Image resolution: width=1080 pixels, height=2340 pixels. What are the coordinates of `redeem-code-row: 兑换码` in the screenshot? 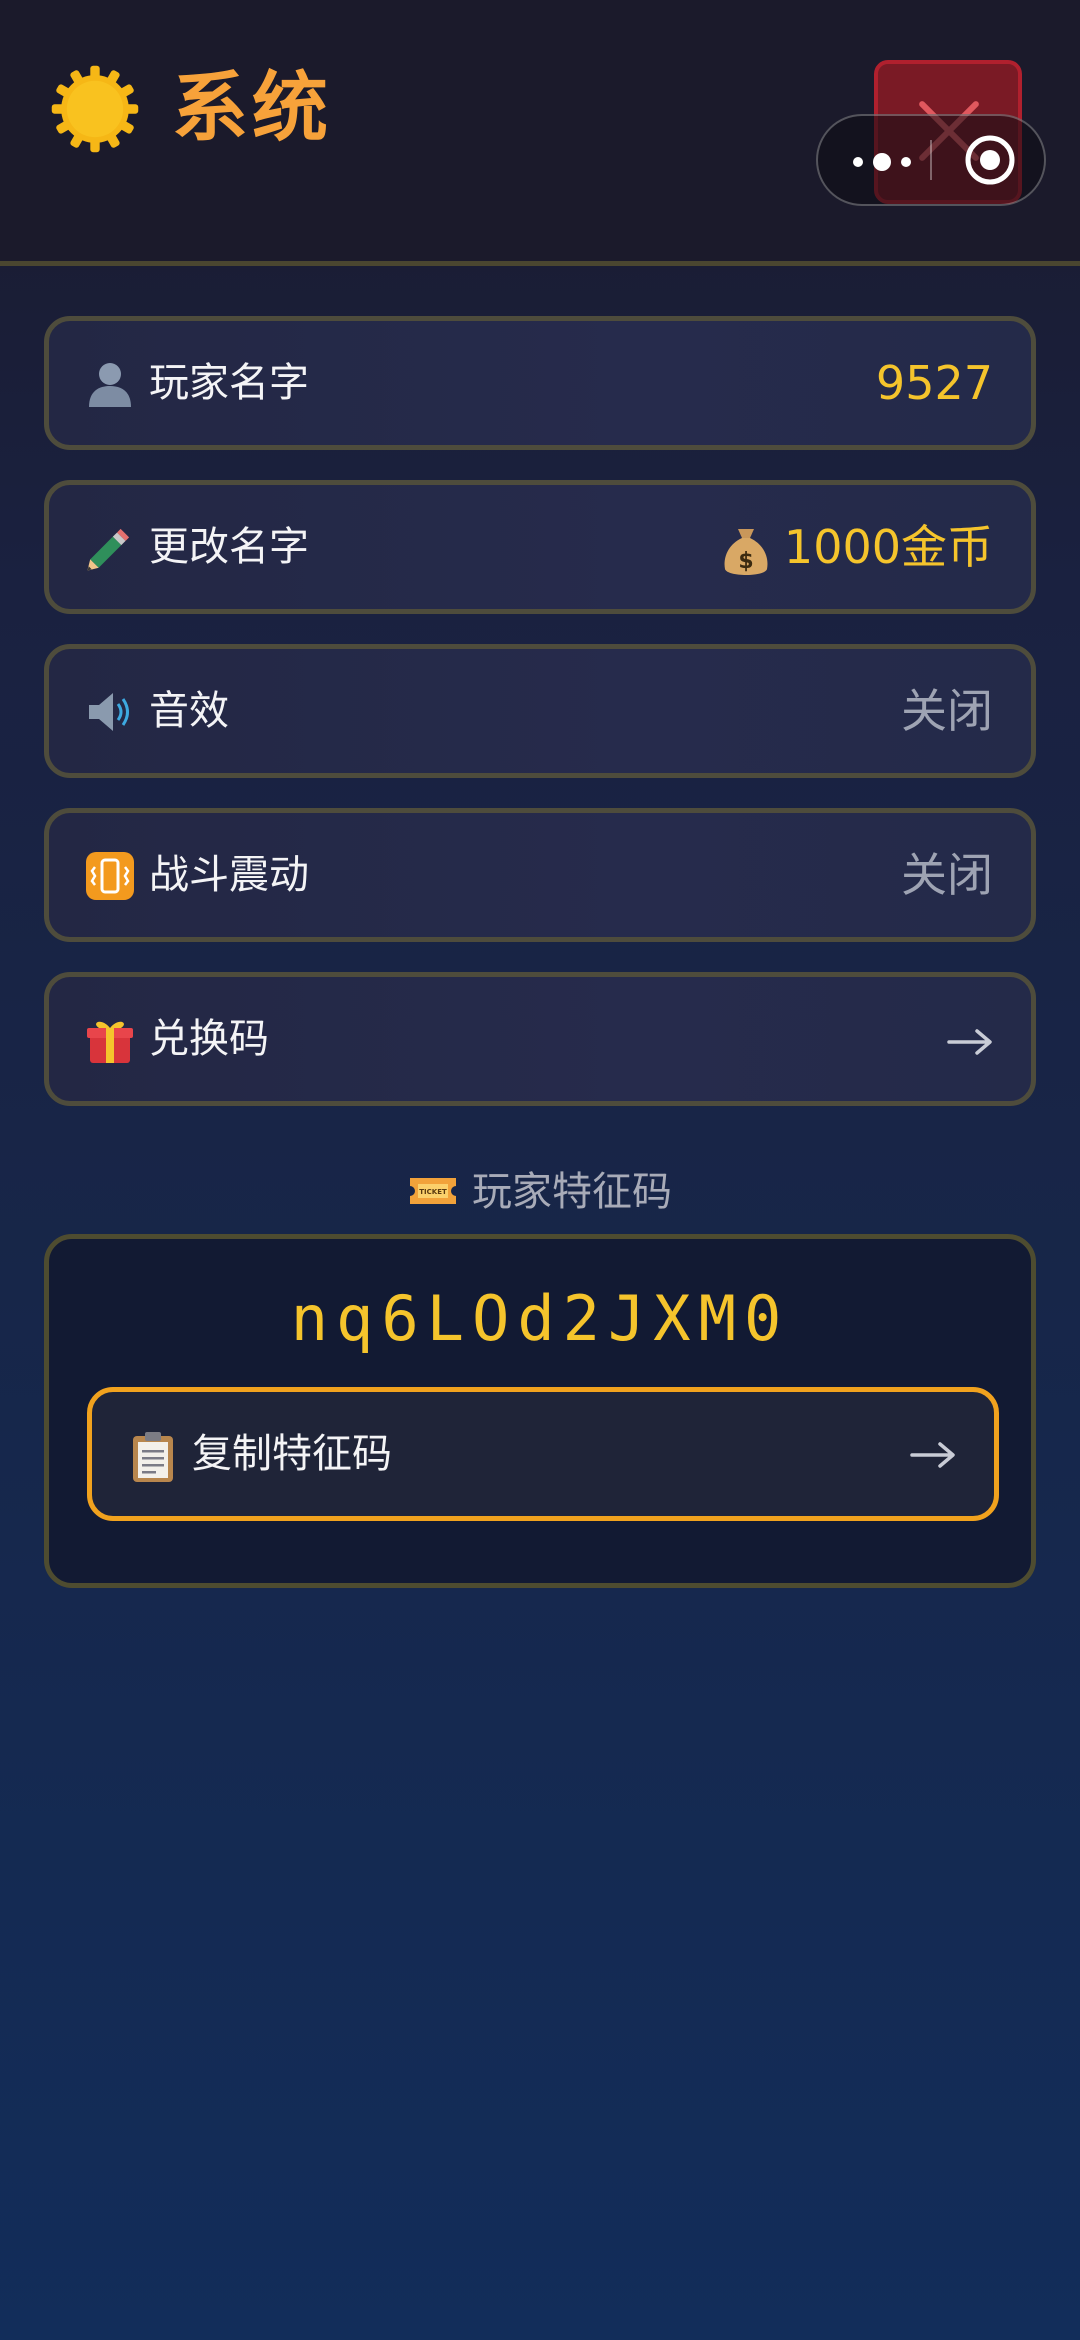 It's located at (540, 1039).